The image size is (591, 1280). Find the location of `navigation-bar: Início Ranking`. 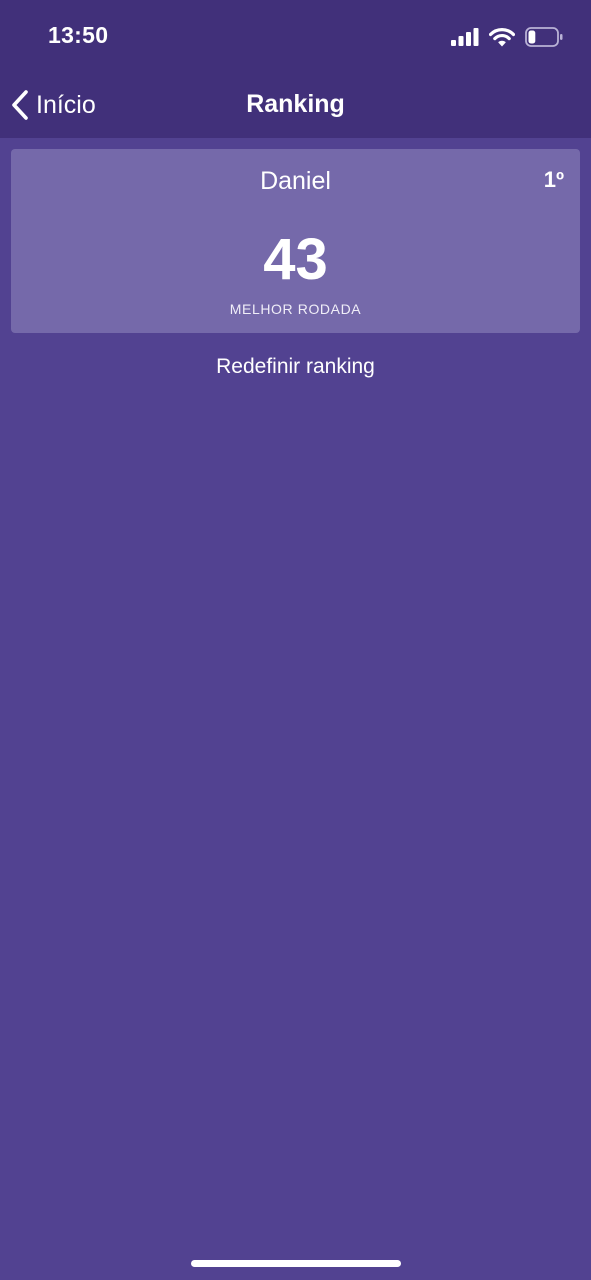

navigation-bar: Início Ranking is located at coordinates (295, 105).